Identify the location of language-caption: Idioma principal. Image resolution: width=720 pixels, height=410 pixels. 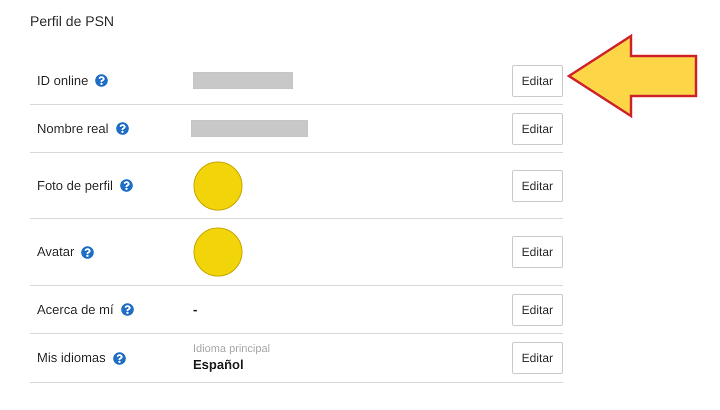
(231, 349).